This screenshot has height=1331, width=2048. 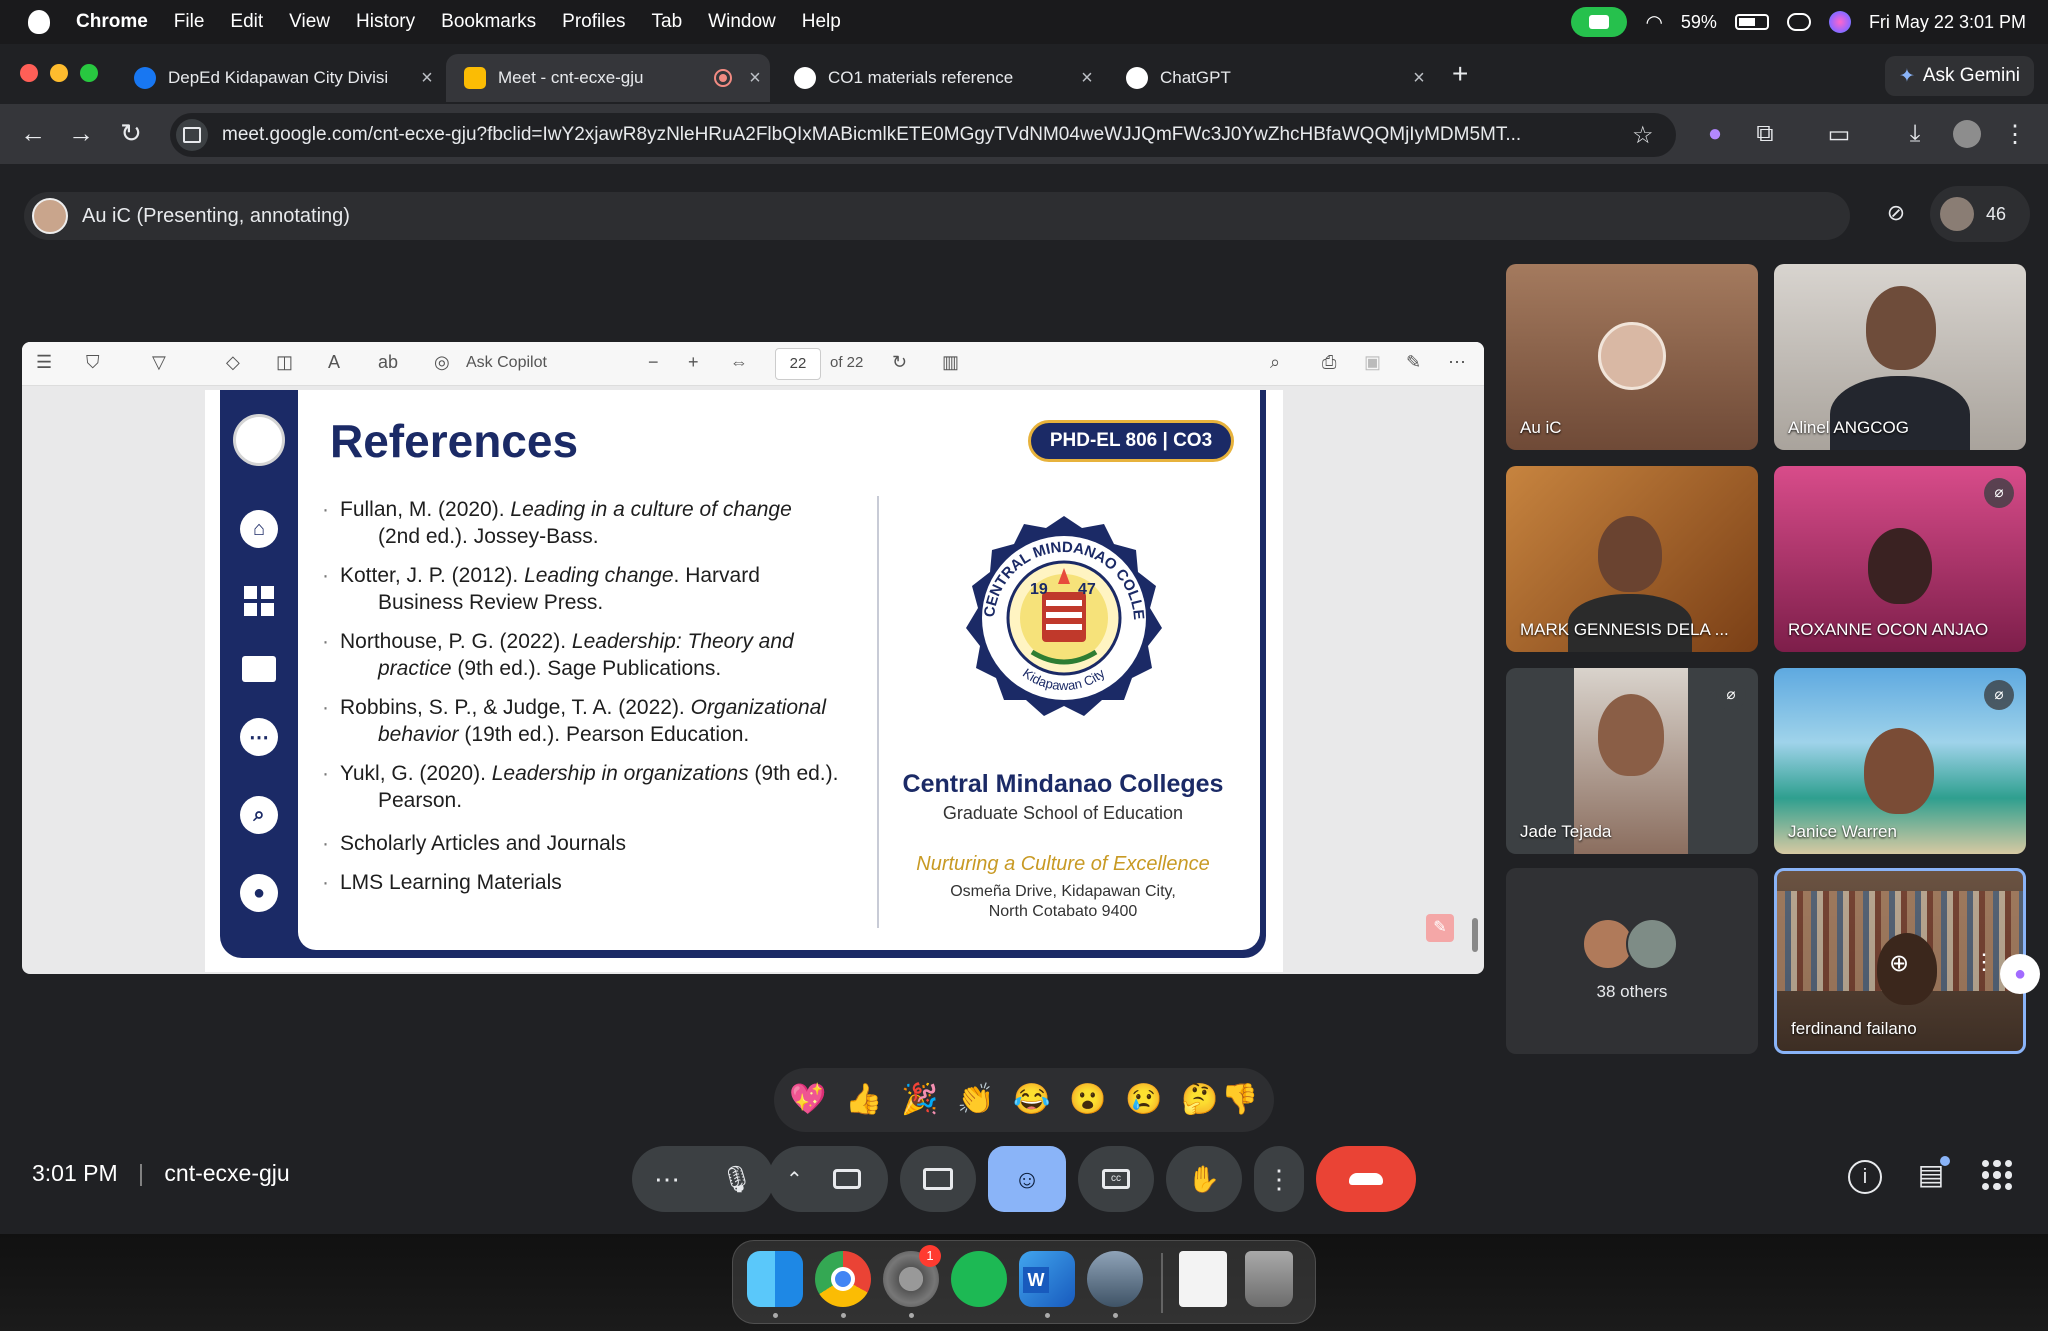 What do you see at coordinates (608, 78) in the screenshot?
I see `tab-meet: Meet - cnt-ecxe-gju ×` at bounding box center [608, 78].